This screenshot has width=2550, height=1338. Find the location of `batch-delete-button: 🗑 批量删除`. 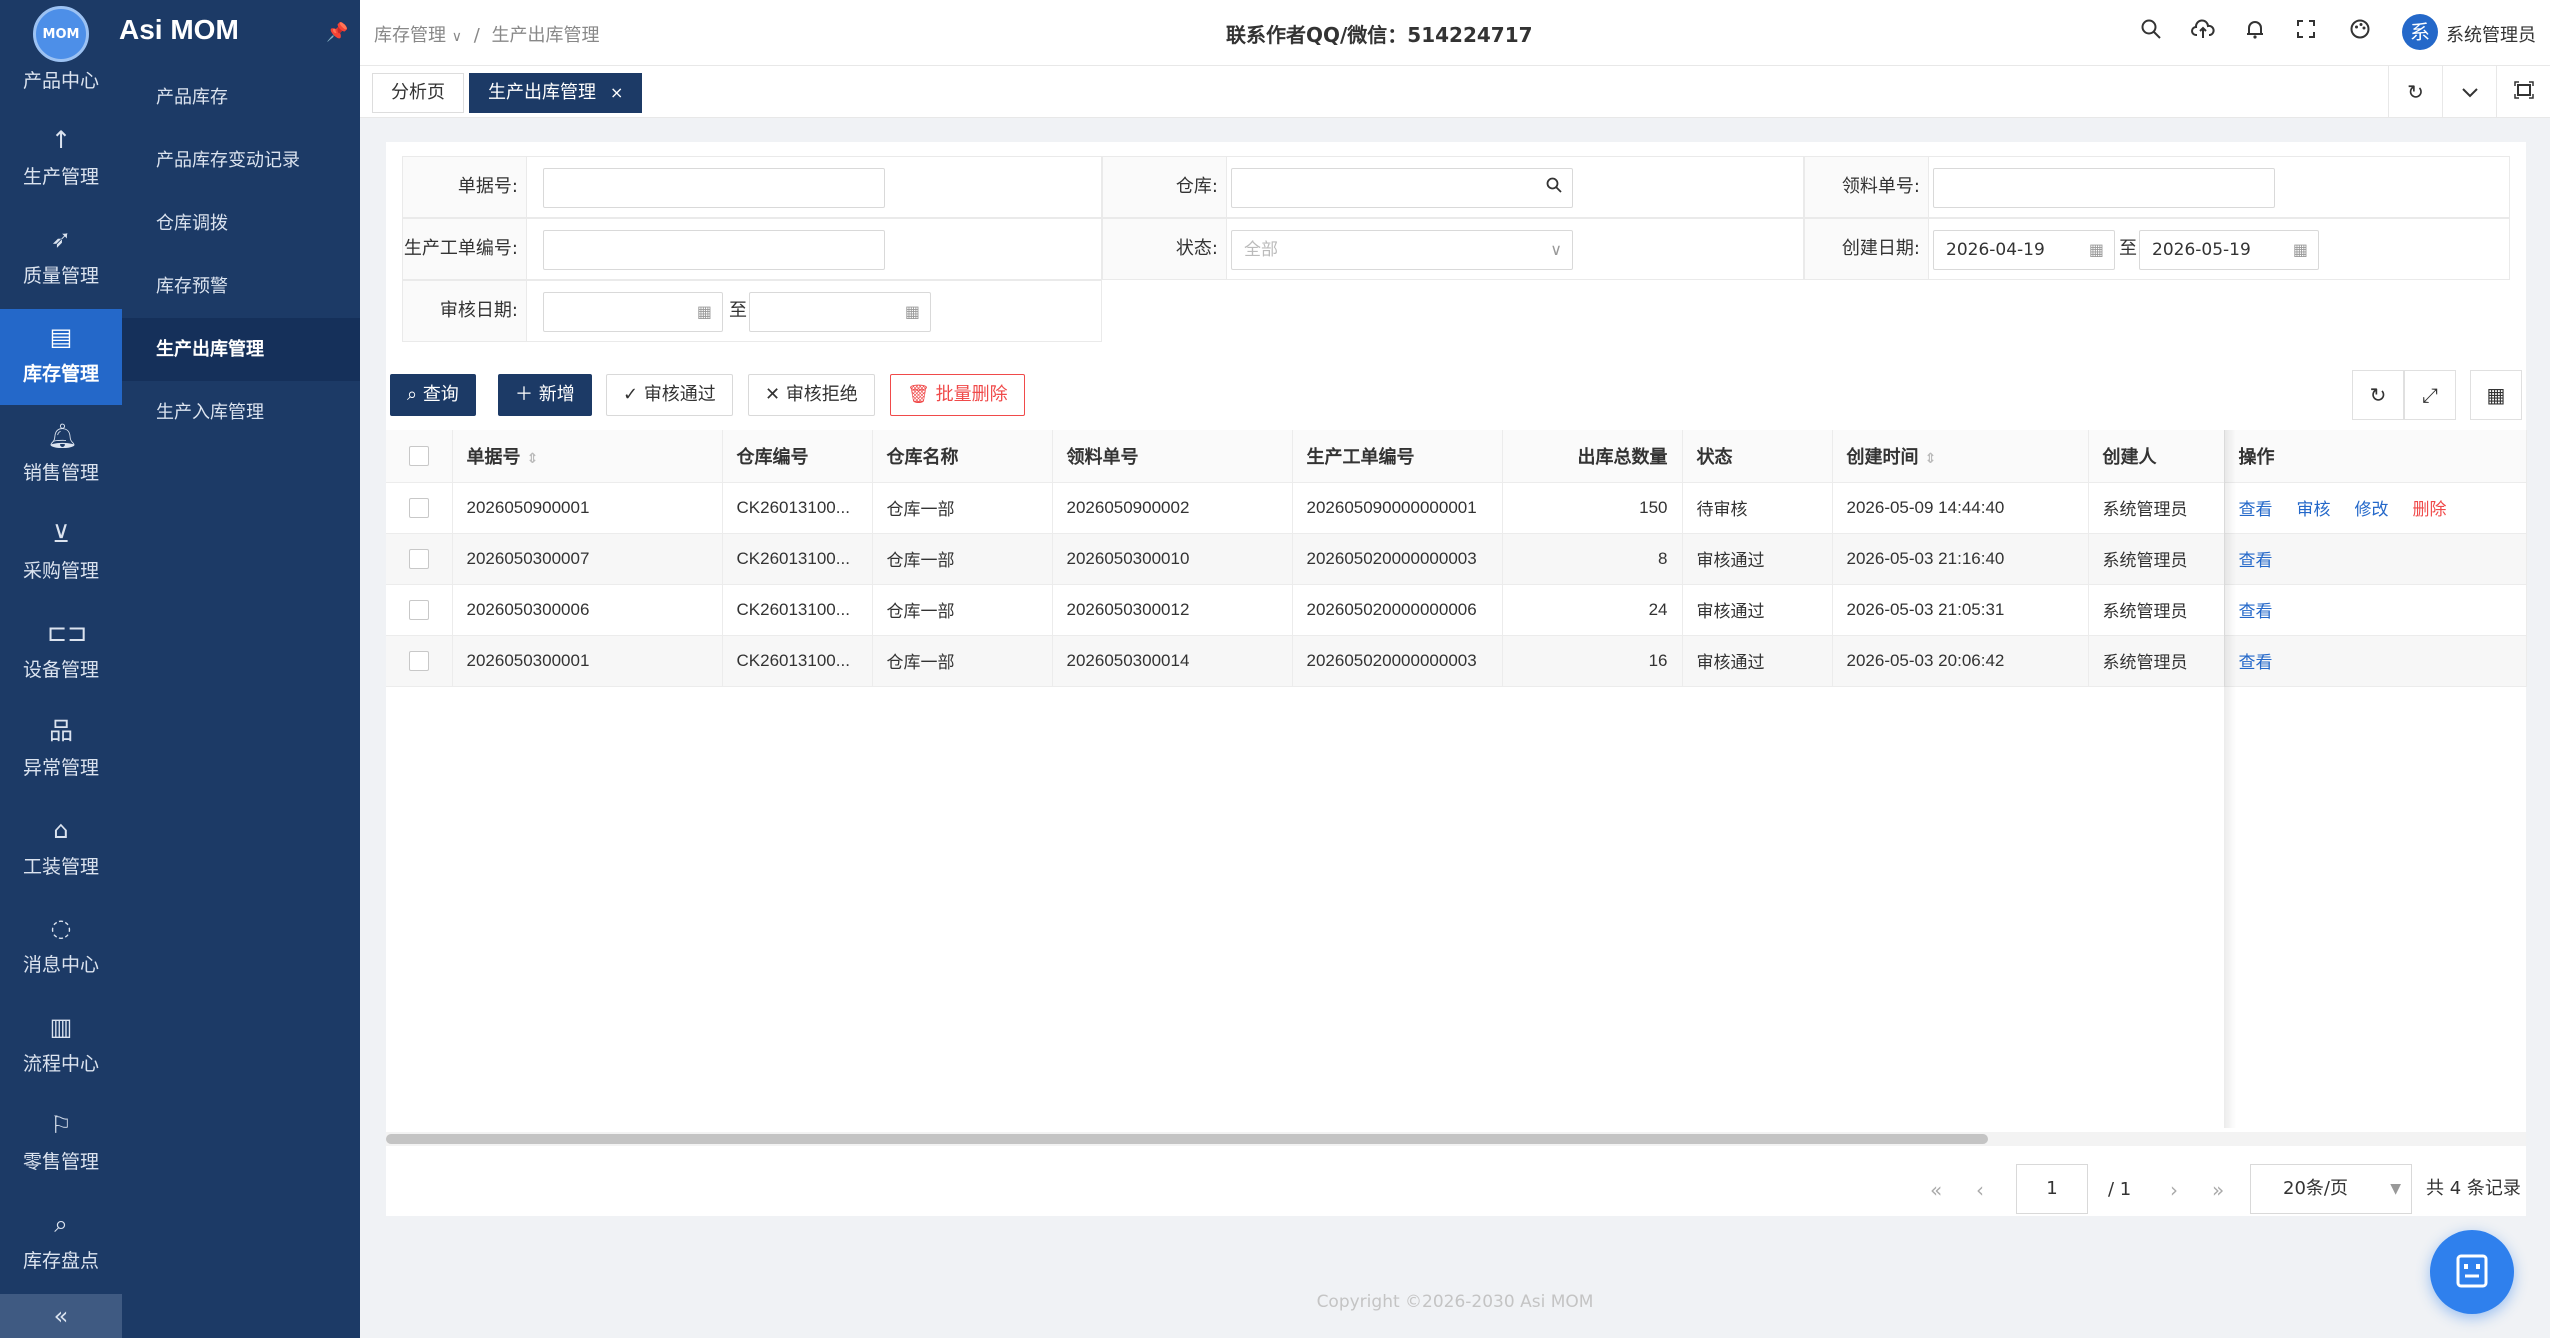

batch-delete-button: 🗑 批量删除 is located at coordinates (957, 395).